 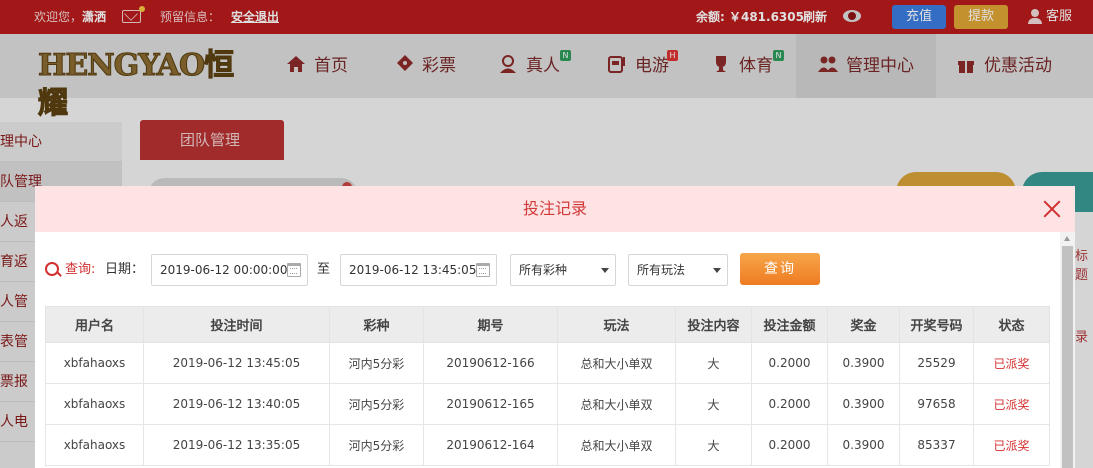 What do you see at coordinates (1067, 357) in the screenshot?
I see `scrollbar-thumb` at bounding box center [1067, 357].